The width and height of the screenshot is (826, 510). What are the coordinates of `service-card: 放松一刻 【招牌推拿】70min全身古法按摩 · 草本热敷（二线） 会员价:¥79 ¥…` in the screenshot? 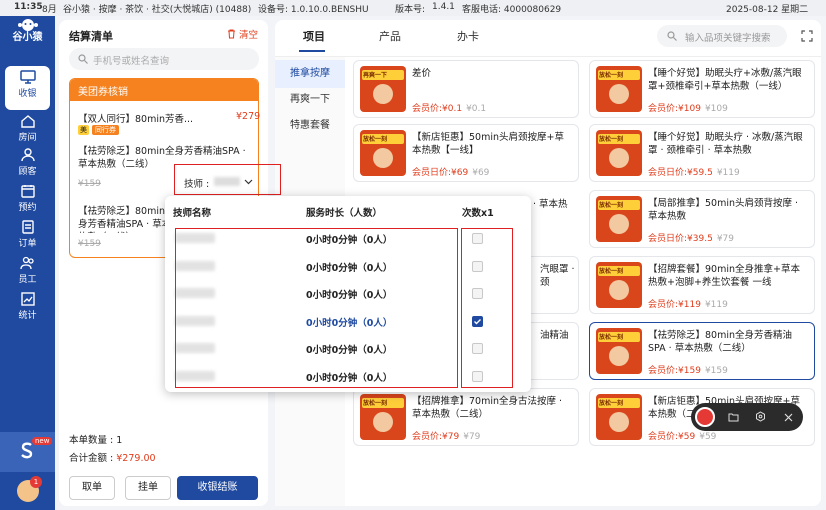 It's located at (466, 417).